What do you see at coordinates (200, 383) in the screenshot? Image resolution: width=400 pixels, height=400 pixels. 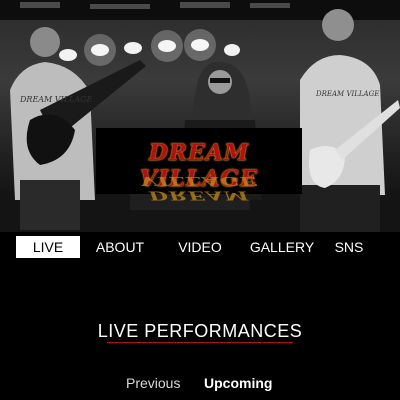 I see `performance-tabs: Previous Upcoming` at bounding box center [200, 383].